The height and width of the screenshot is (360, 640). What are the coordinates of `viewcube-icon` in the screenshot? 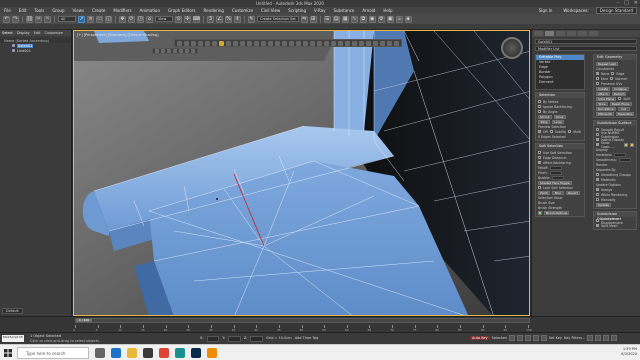 It's located at (512, 48).